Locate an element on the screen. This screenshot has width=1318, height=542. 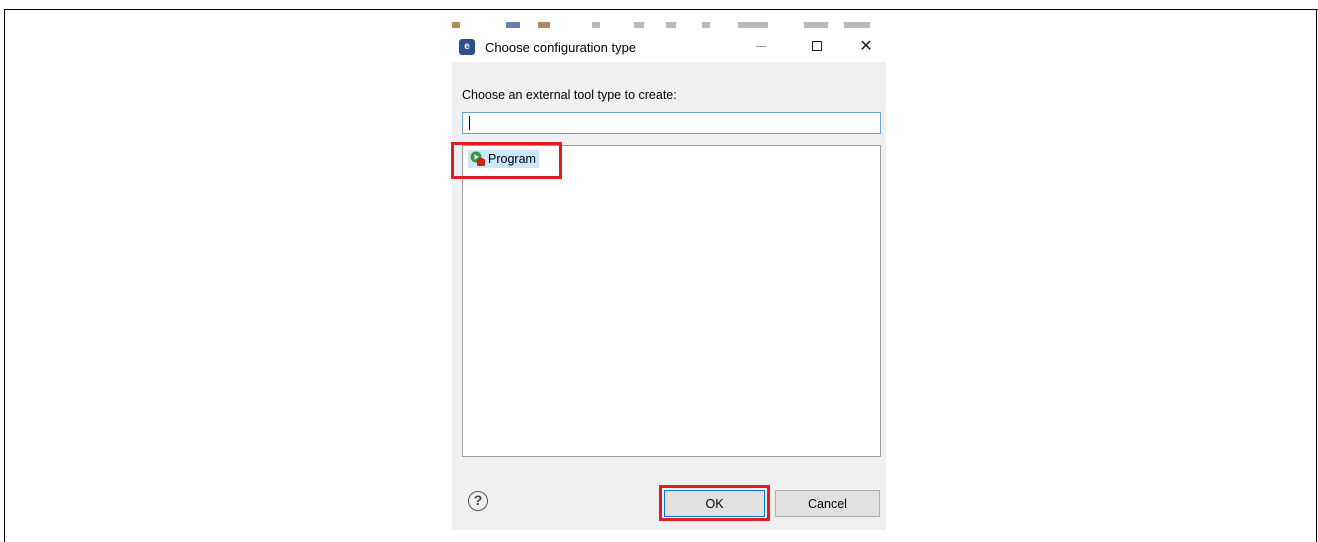
maximize-button is located at coordinates (817, 46).